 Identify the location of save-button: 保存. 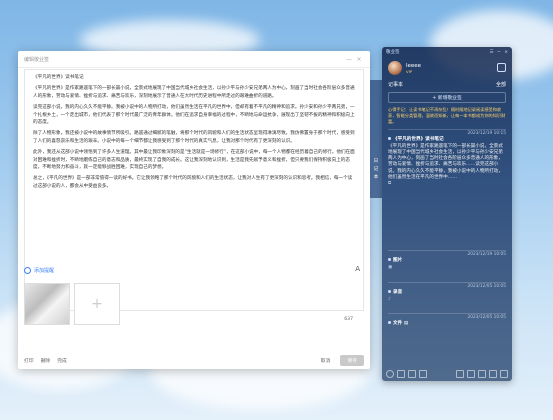
(352, 360).